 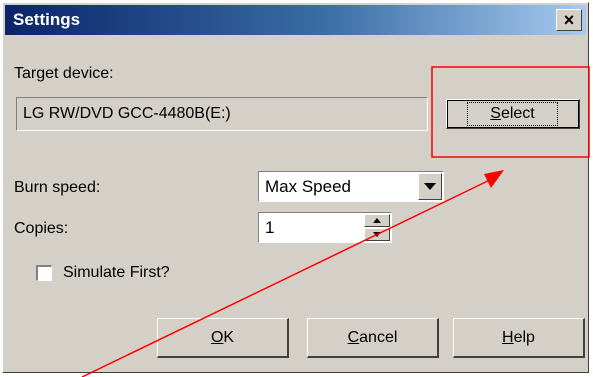 I want to click on ok-button: OK, so click(x=223, y=338).